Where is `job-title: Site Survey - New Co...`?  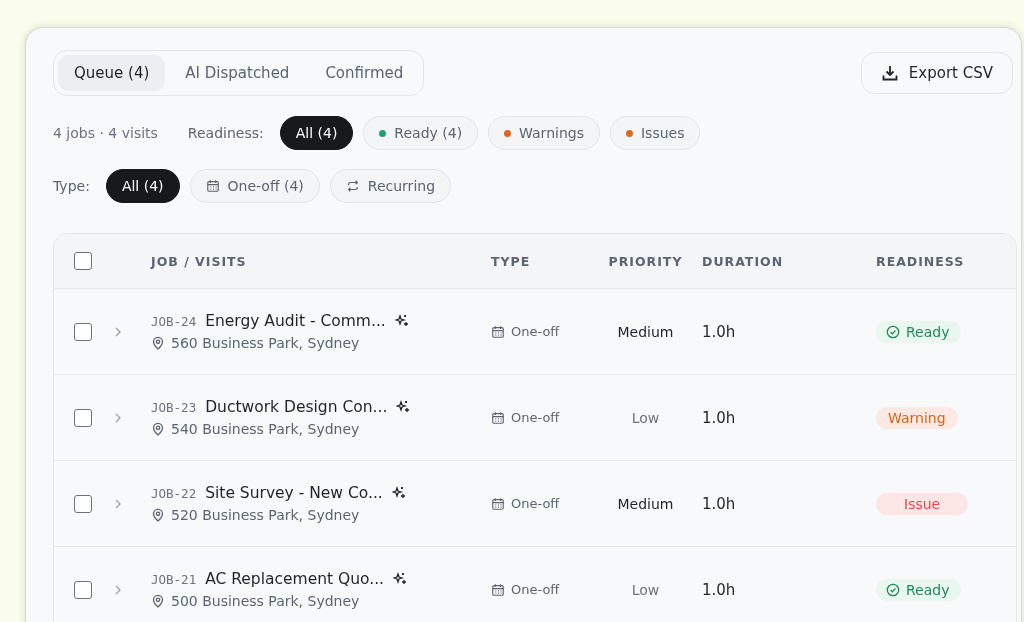
job-title: Site Survey - New Co... is located at coordinates (294, 493).